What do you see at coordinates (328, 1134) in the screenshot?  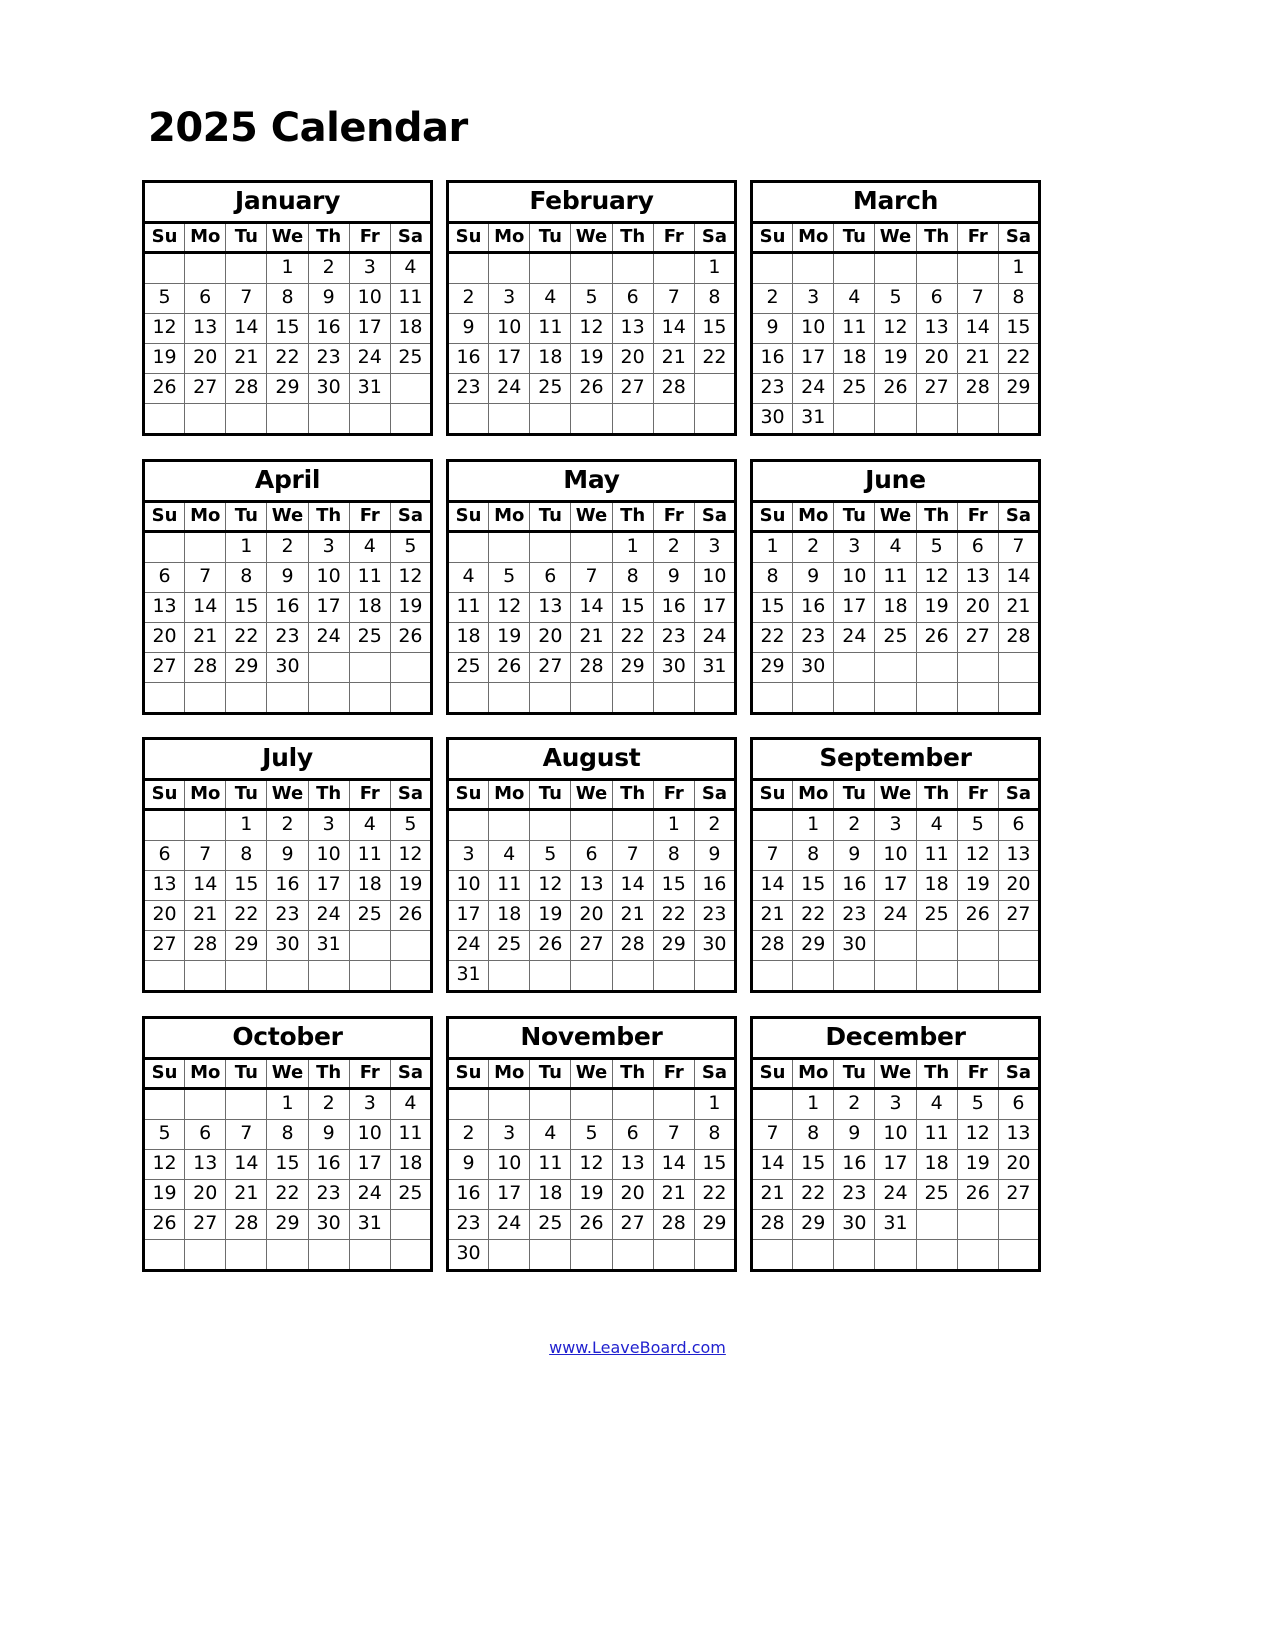 I see `day-cell: 9` at bounding box center [328, 1134].